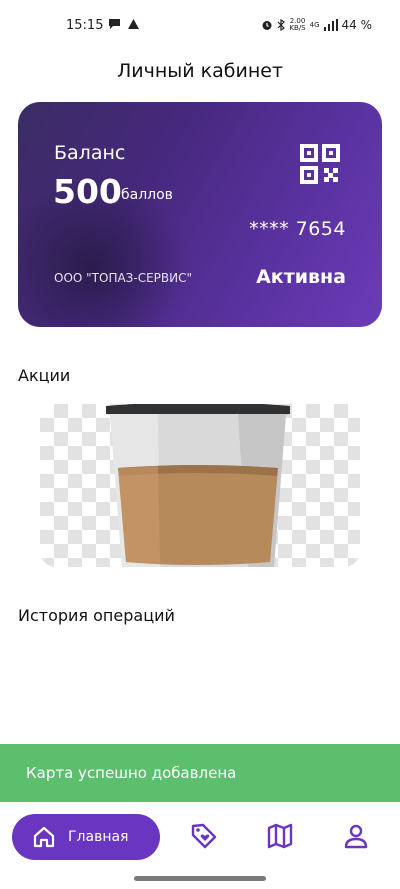 The image size is (400, 889). What do you see at coordinates (44, 837) in the screenshot?
I see `home-icon` at bounding box center [44, 837].